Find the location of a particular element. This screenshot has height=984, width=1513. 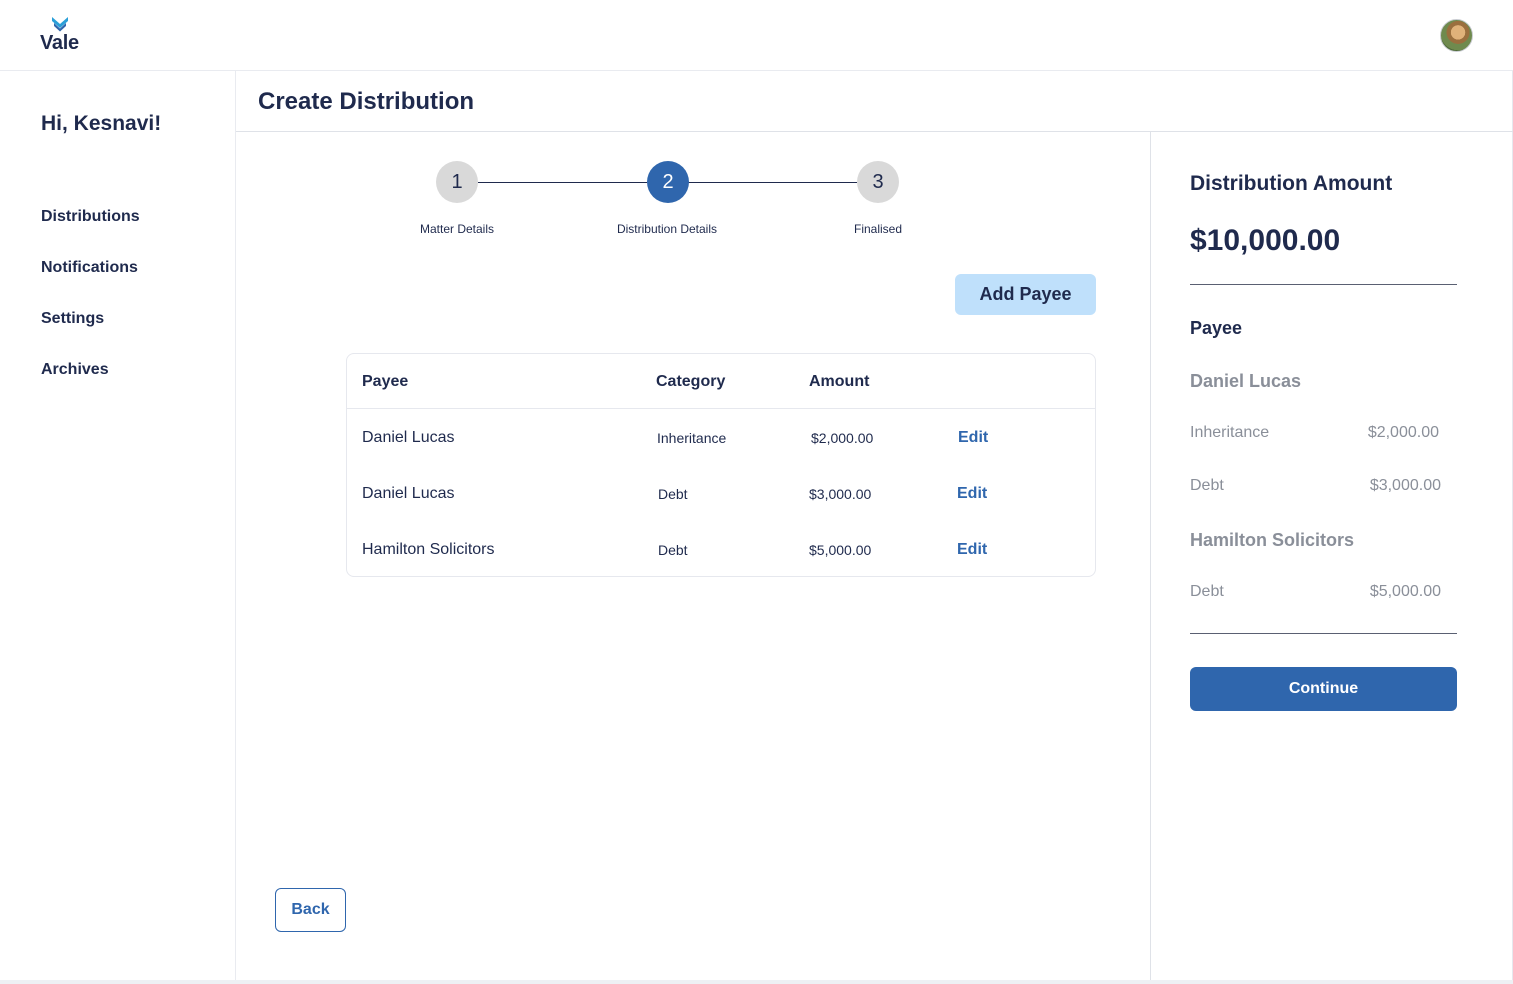

step-2-label: Distribution Details is located at coordinates (667, 229).